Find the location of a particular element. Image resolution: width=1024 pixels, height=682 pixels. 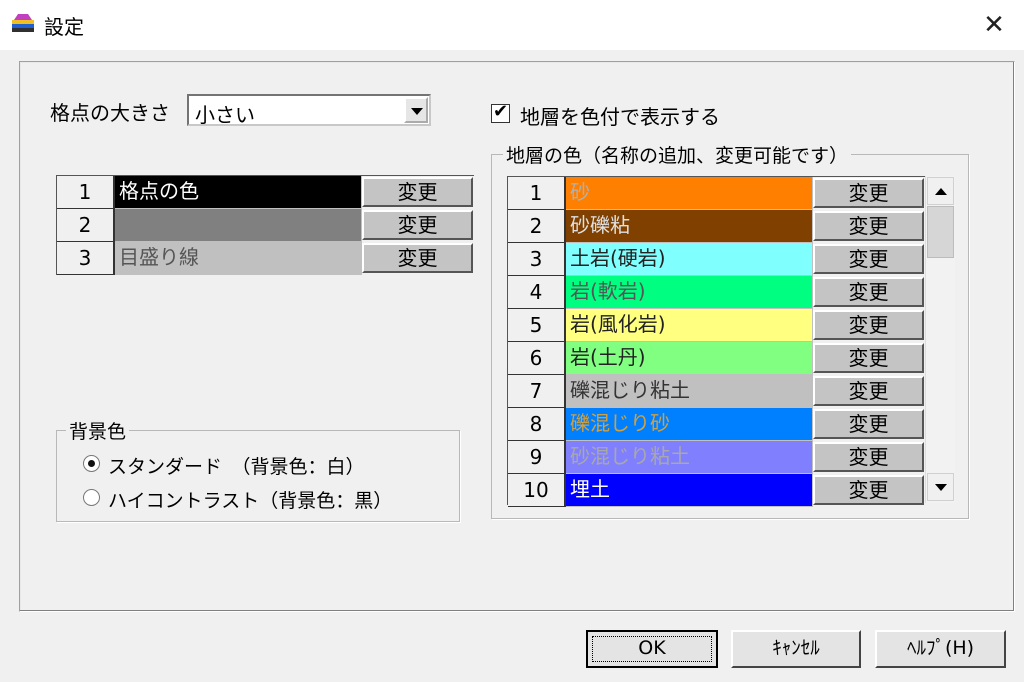

cancel-button: ｷｬﾝｾﾙ is located at coordinates (796, 649).